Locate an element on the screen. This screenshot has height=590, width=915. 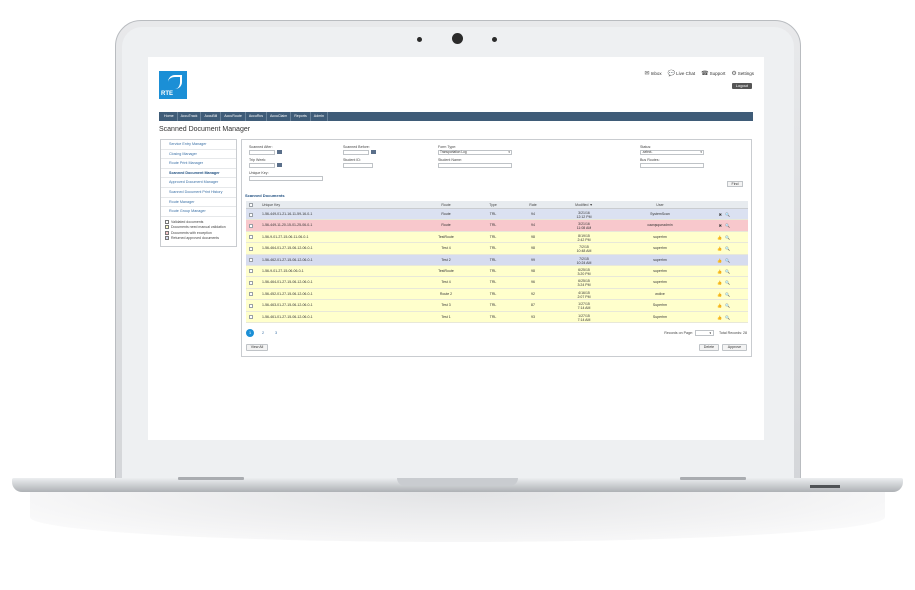
rte-logo: RTE is located at coordinates (173, 85).